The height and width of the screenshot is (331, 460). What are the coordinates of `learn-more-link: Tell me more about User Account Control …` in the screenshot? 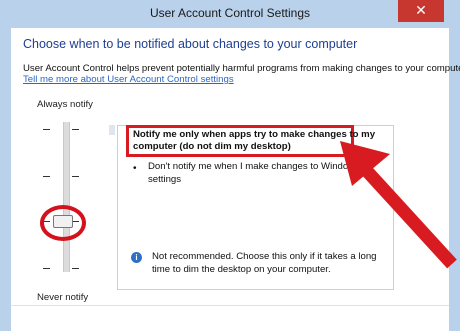 It's located at (128, 79).